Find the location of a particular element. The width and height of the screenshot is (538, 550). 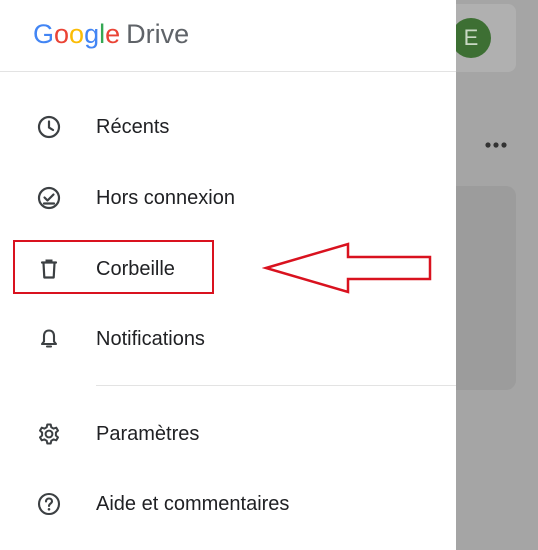

offline-check-icon is located at coordinates (49, 198).